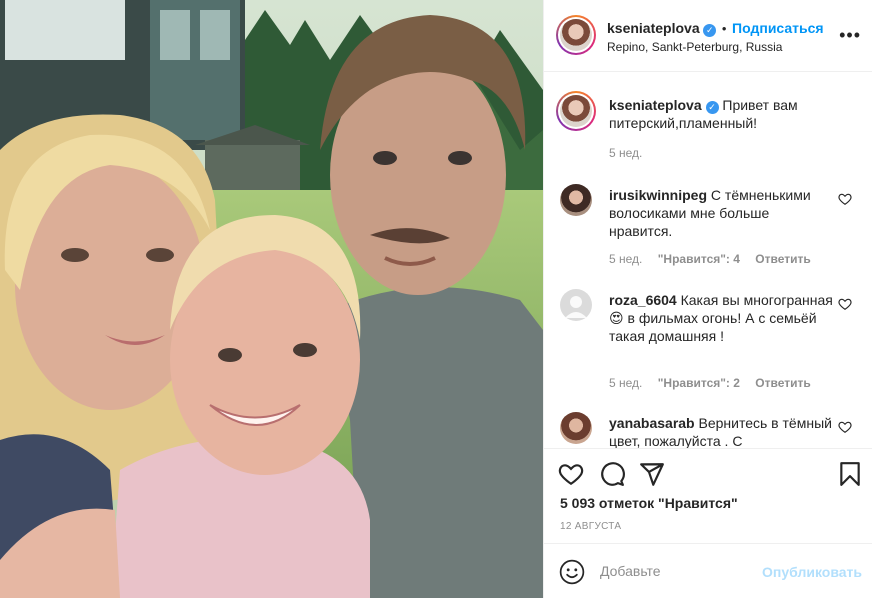 The height and width of the screenshot is (598, 872). Describe the element at coordinates (649, 503) in the screenshot. I see `likes-count: 5 093 отметок "Нравится"` at that location.